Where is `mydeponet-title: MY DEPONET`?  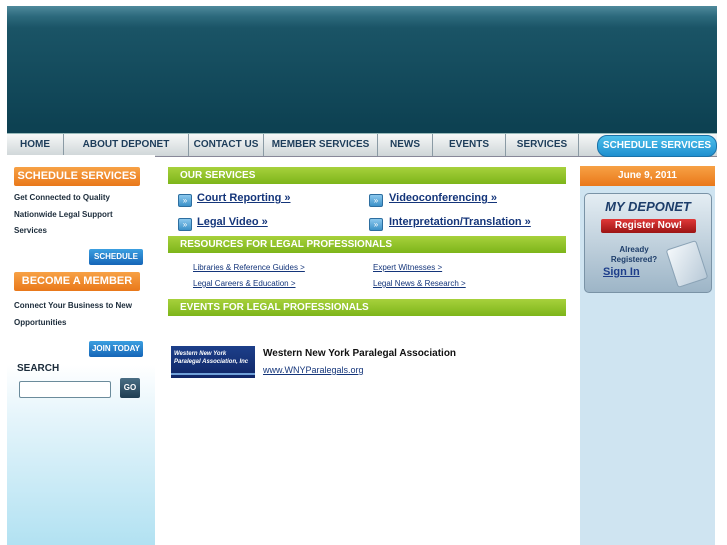
mydeponet-title: MY DEPONET is located at coordinates (648, 206).